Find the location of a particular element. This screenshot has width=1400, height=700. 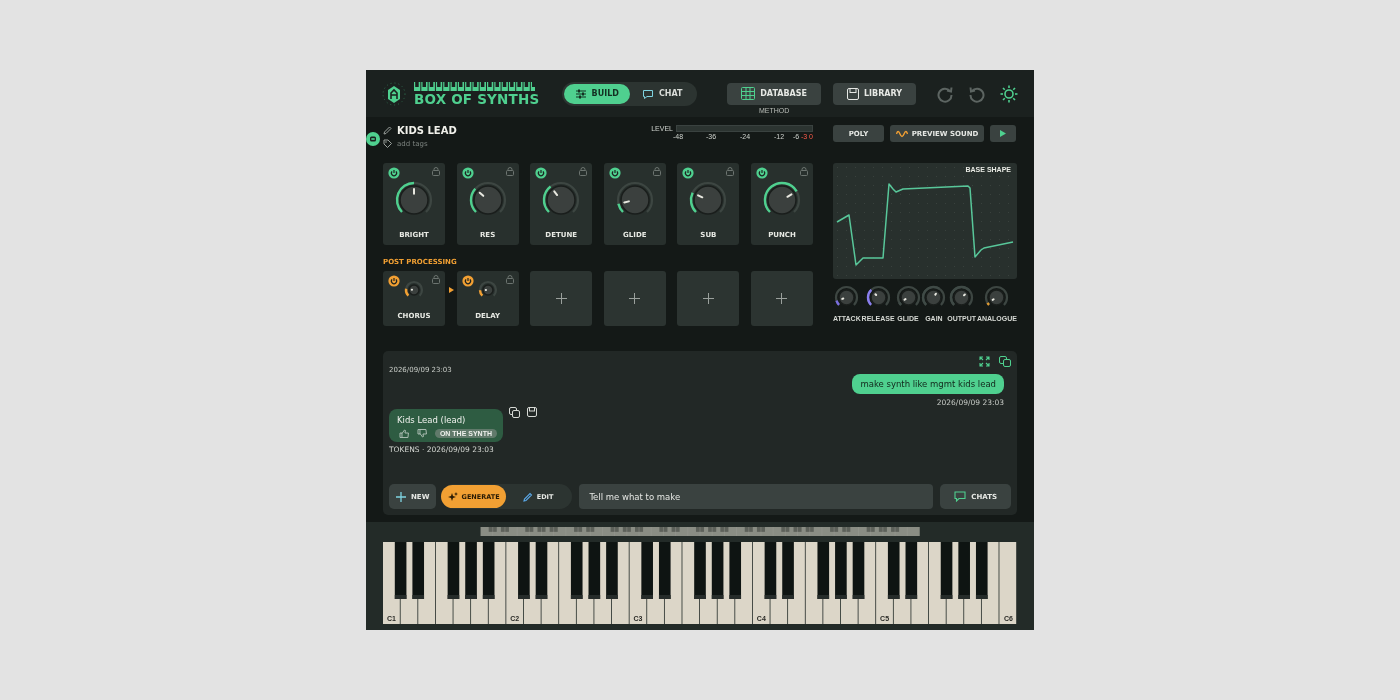

sun-icon is located at coordinates (1009, 93).